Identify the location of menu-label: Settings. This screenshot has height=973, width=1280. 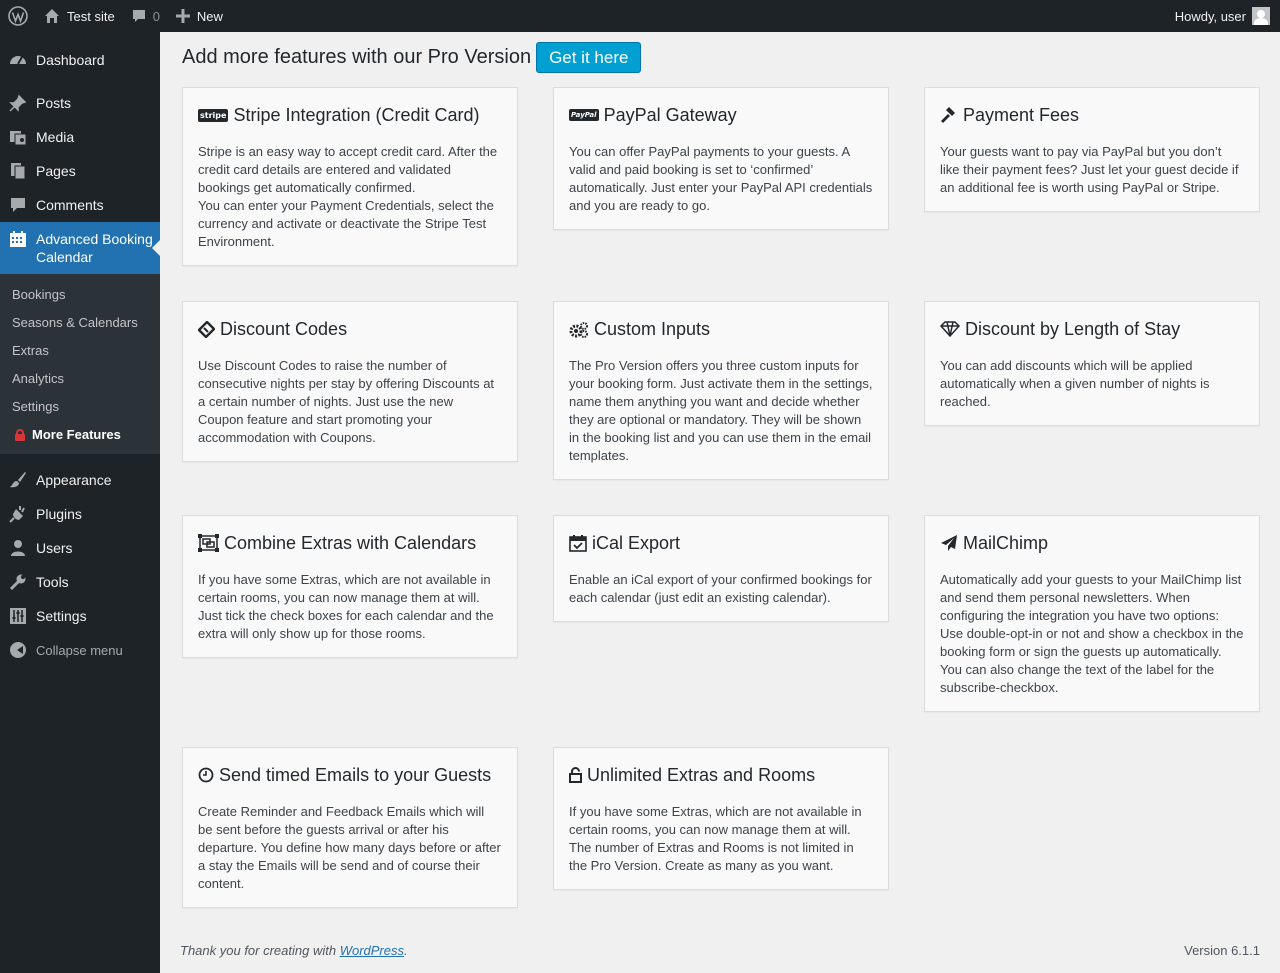
(61, 616).